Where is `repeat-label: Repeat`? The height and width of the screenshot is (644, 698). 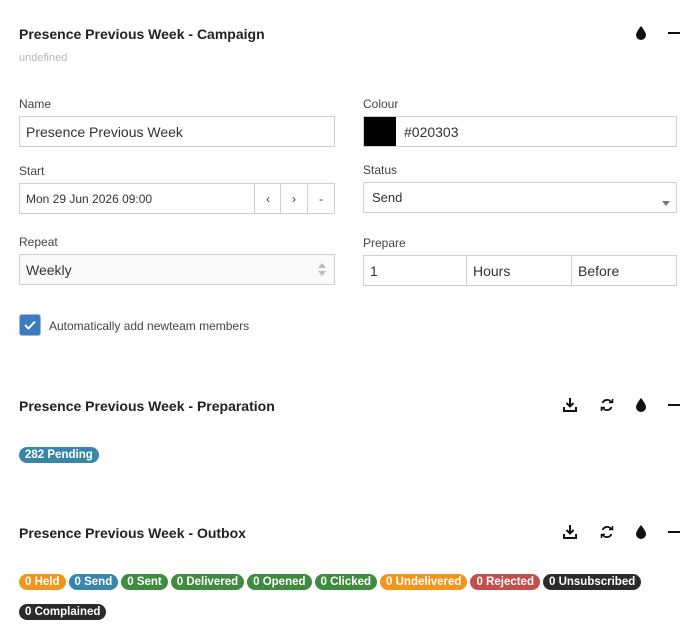 repeat-label: Repeat is located at coordinates (38, 242).